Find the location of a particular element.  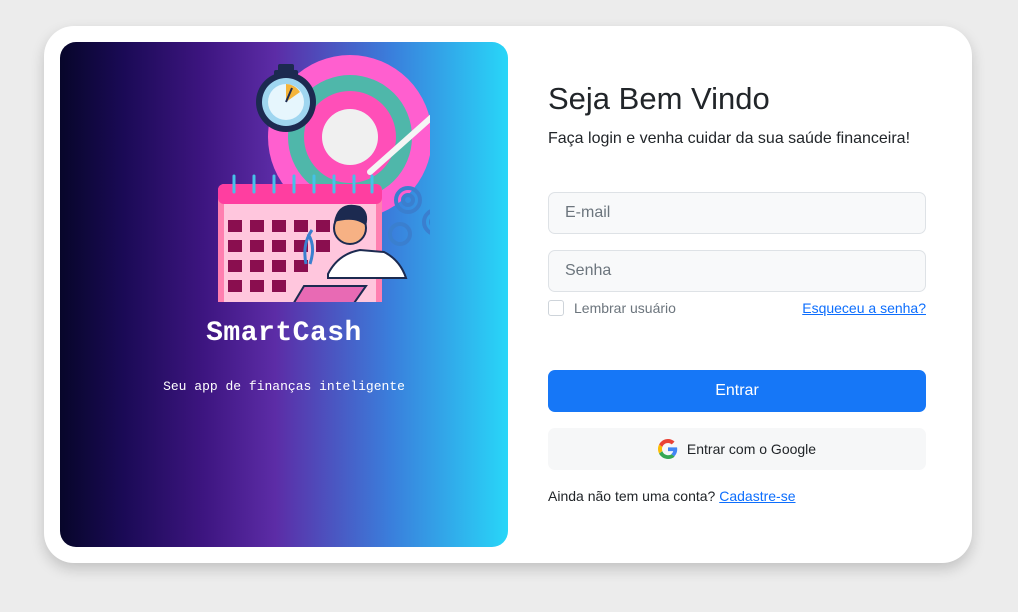

google-login-button: Entrar com o Google is located at coordinates (737, 449).